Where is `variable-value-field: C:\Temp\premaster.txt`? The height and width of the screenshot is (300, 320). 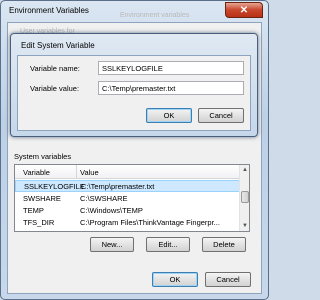
variable-value-field: C:\Temp\premaster.txt is located at coordinates (171, 88).